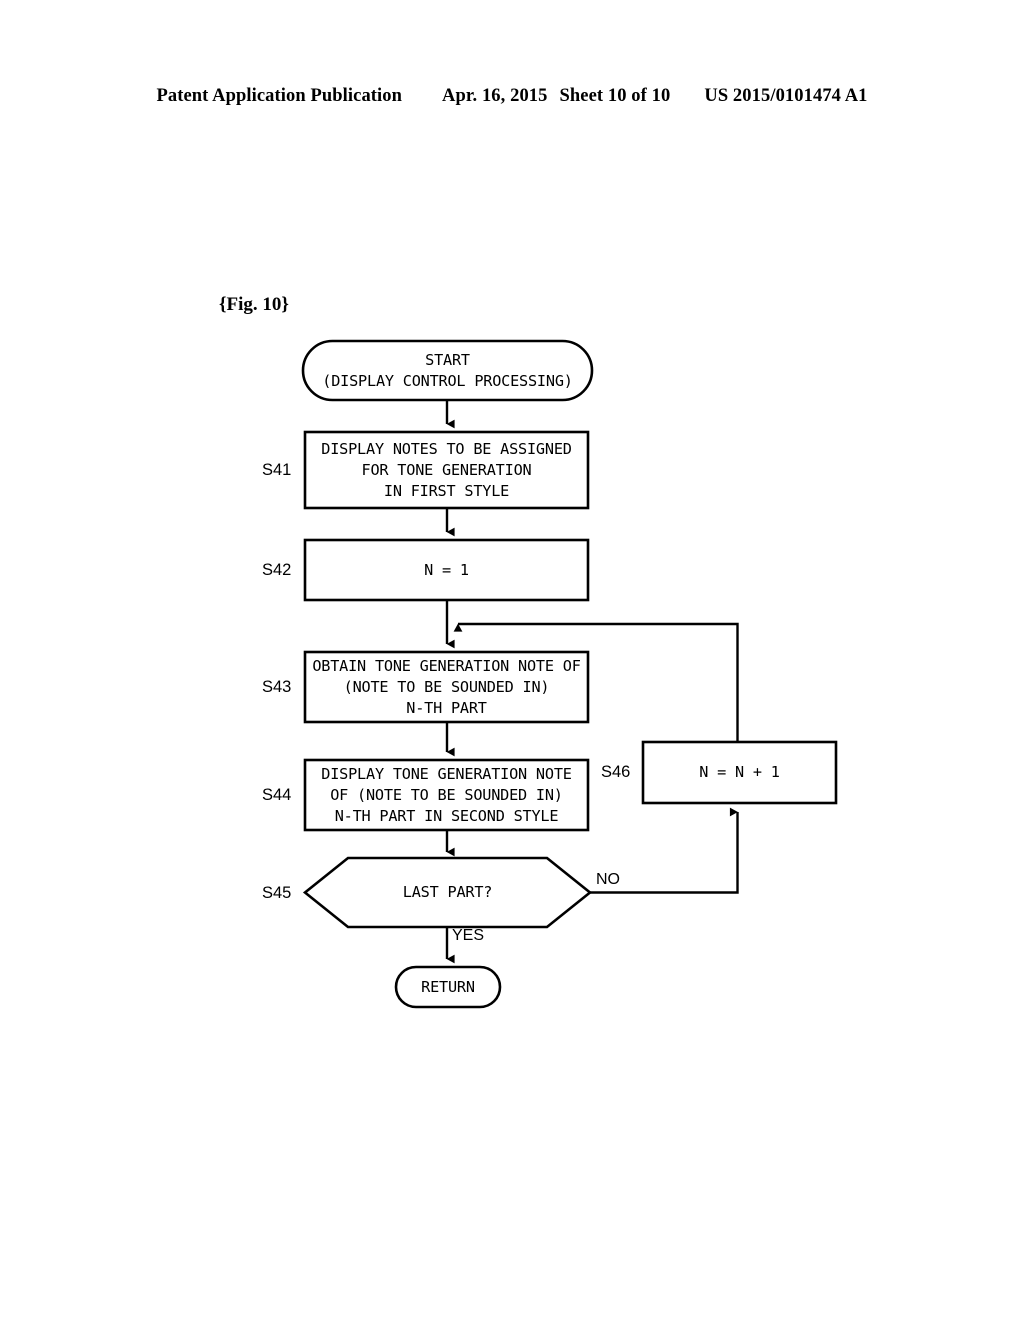 Image resolution: width=1024 pixels, height=1320 pixels. I want to click on edge-label-no: NO, so click(608, 879).